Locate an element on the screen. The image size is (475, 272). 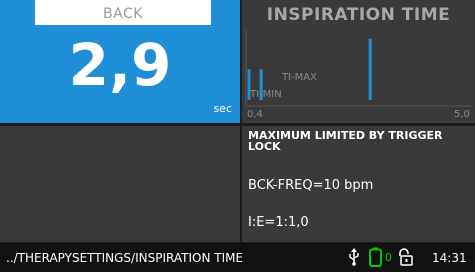
ti-max-label: TI-MAX is located at coordinates (299, 77).